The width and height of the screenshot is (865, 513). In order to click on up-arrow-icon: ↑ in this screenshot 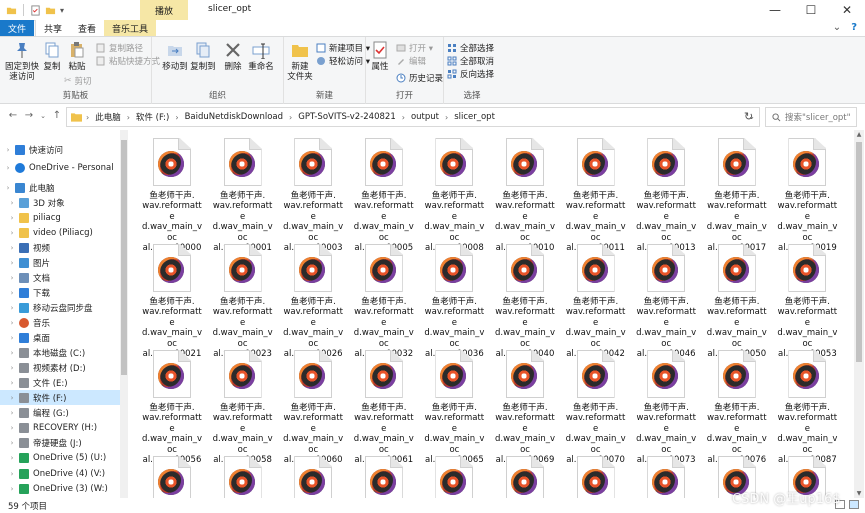, I will do `click(57, 115)`.